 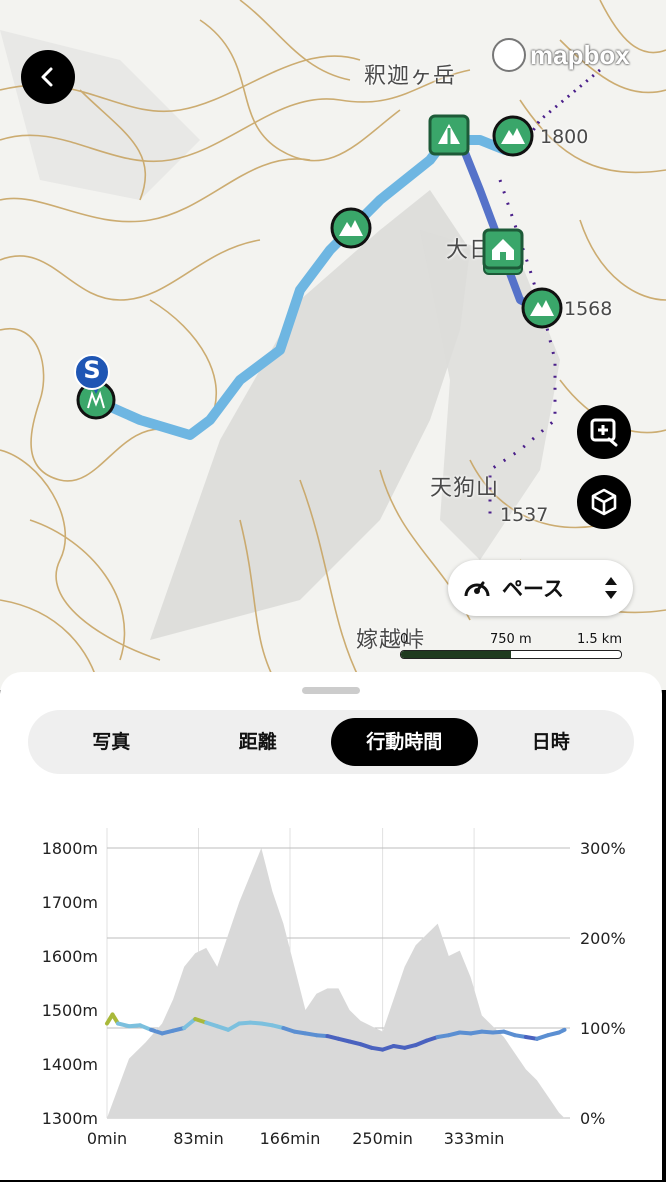 I want to click on elevation-label: 1537, so click(x=524, y=515).